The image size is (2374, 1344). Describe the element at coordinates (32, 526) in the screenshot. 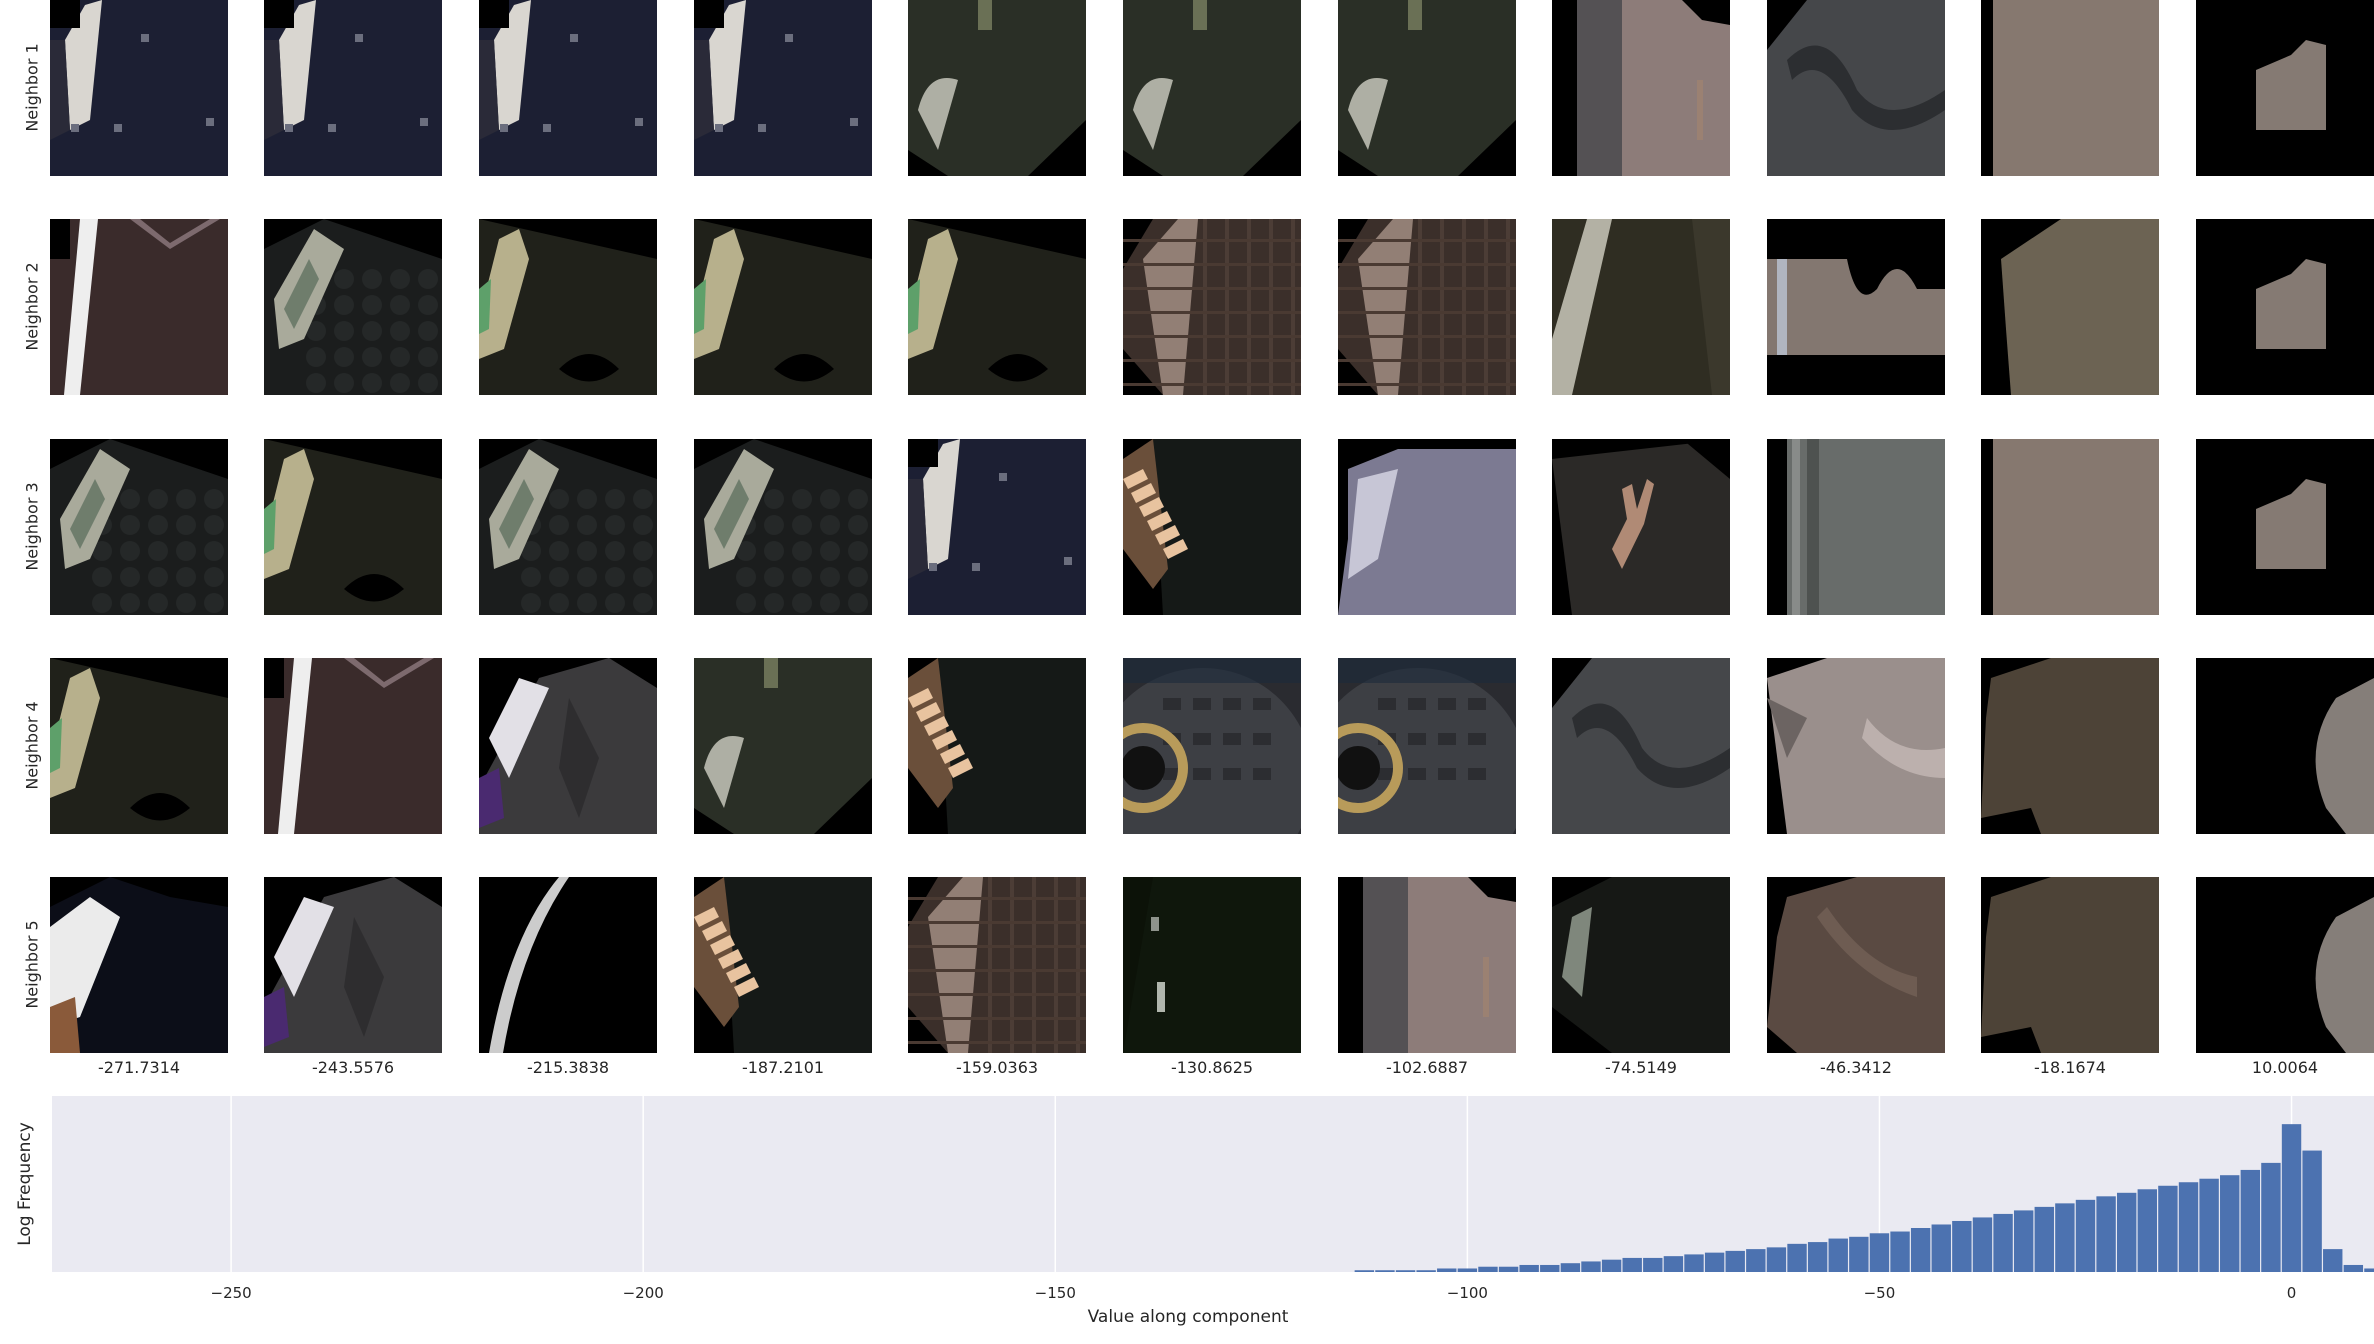

I see `row-label: Neighbor 3` at that location.